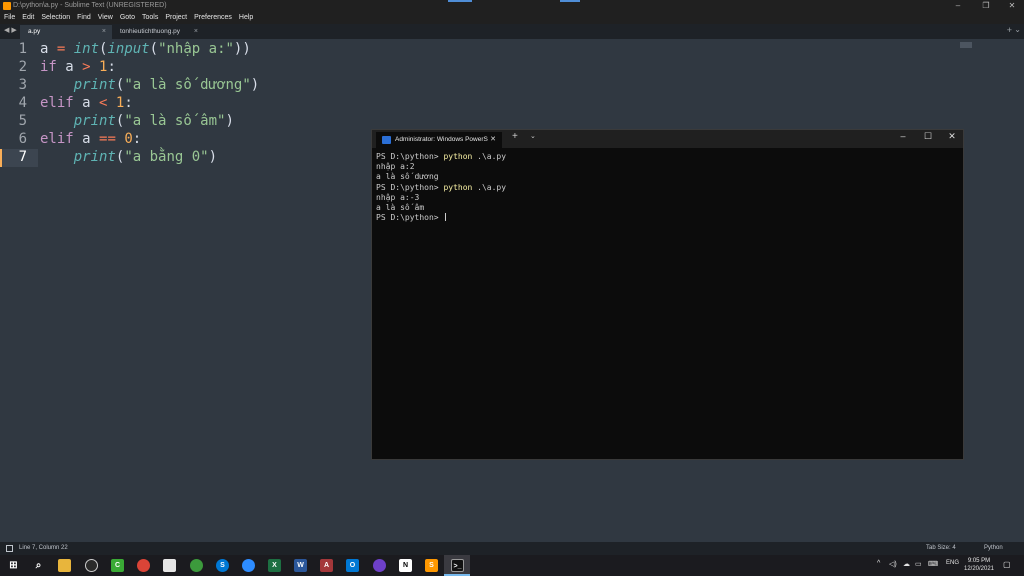 This screenshot has width=1024, height=576. What do you see at coordinates (274, 565) in the screenshot?
I see `excel-icon: X` at bounding box center [274, 565].